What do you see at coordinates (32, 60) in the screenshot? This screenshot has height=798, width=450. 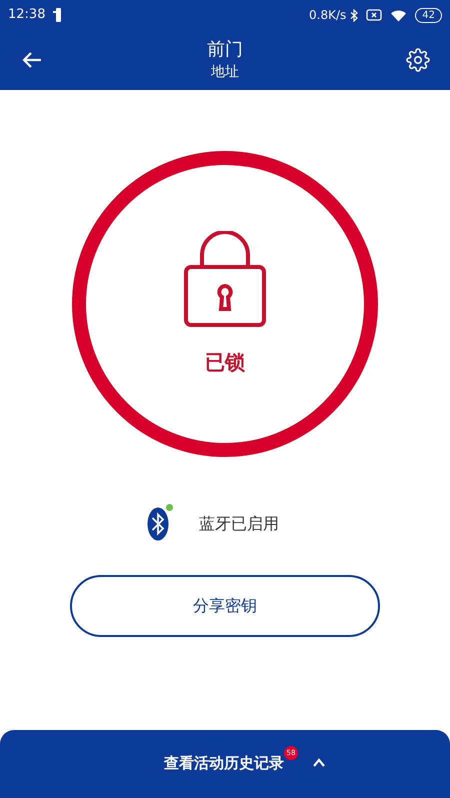 I see `back-arrow-icon` at bounding box center [32, 60].